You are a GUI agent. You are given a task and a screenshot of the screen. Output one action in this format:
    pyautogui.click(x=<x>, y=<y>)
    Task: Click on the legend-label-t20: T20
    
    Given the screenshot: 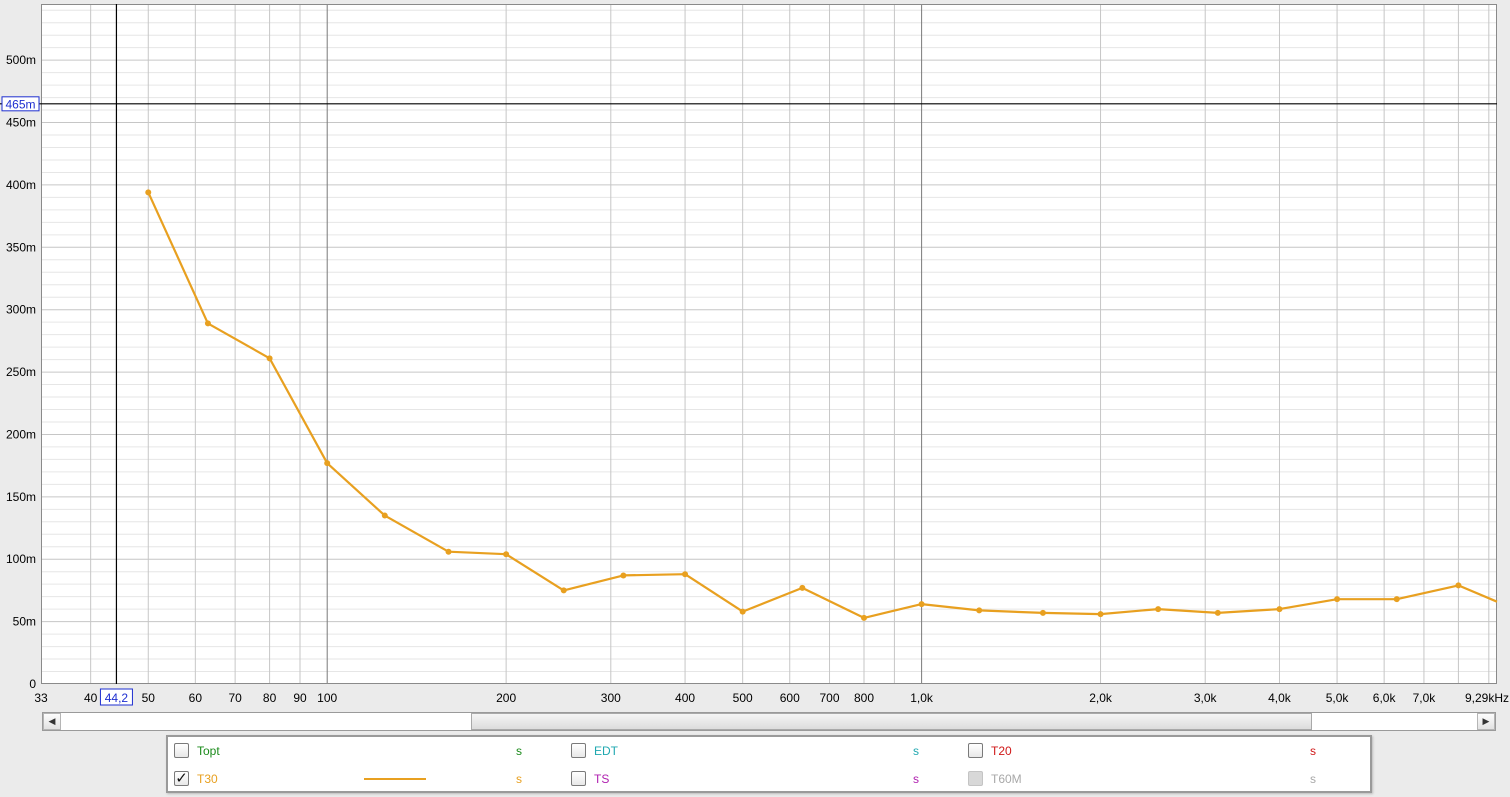 What is the action you would take?
    pyautogui.click(x=1001, y=751)
    